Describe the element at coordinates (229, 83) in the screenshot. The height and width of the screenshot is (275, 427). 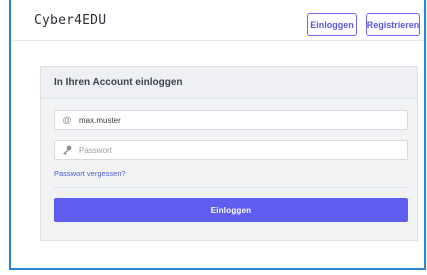
I see `login-card-header: In Ihren Account einloggen` at that location.